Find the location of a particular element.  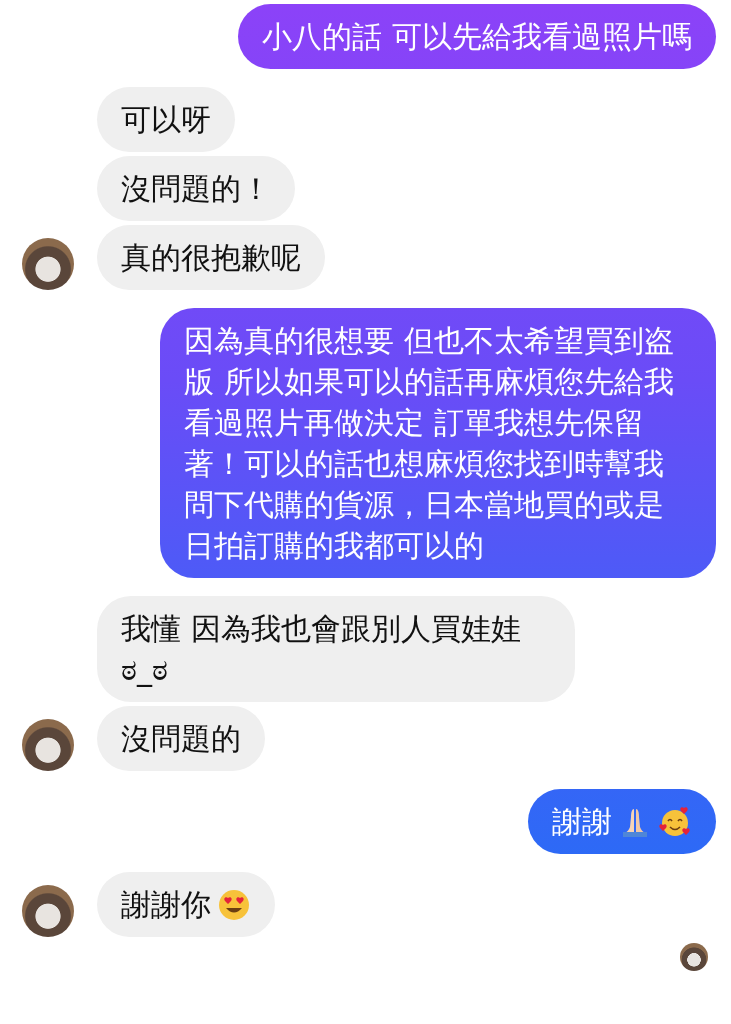

message-text: 沒問題的！ is located at coordinates (196, 189).